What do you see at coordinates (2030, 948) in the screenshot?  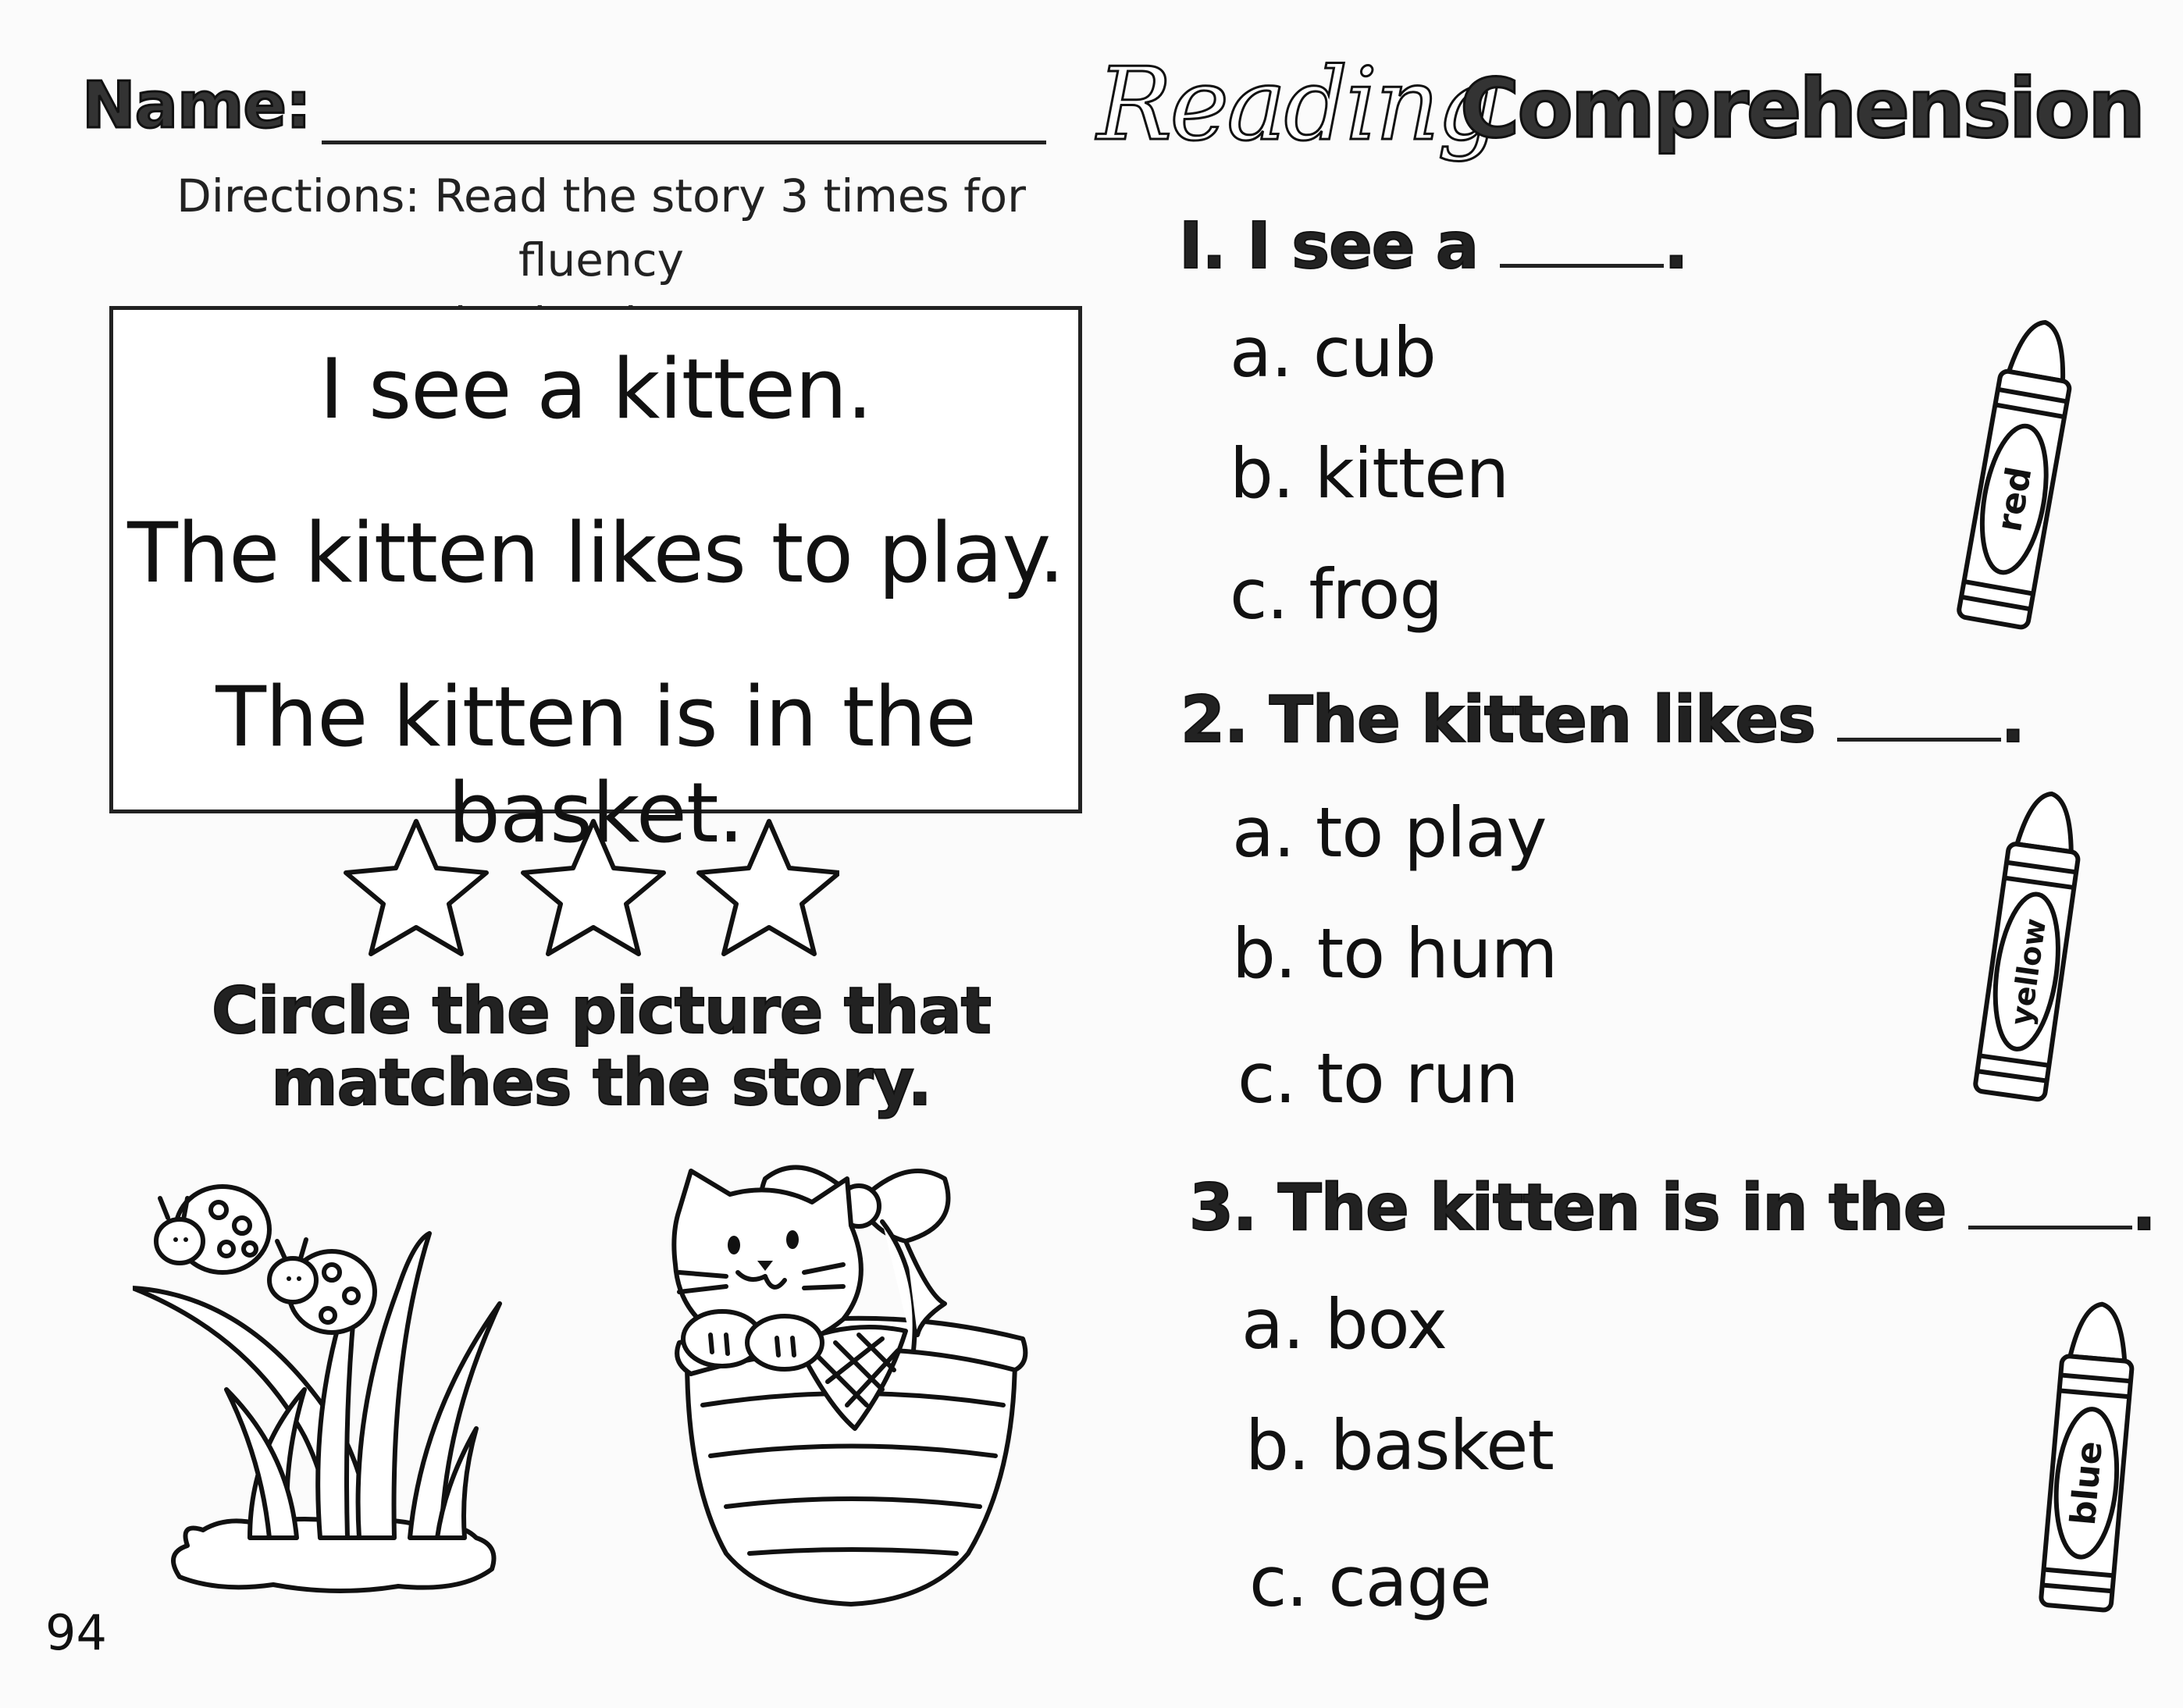 I see `crayon-icon-yellow: yellow` at bounding box center [2030, 948].